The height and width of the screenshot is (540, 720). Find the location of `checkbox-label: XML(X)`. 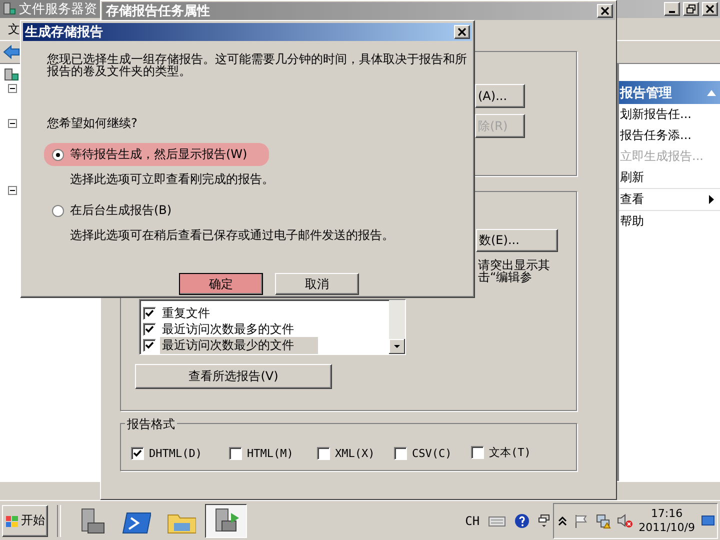

checkbox-label: XML(X) is located at coordinates (355, 453).